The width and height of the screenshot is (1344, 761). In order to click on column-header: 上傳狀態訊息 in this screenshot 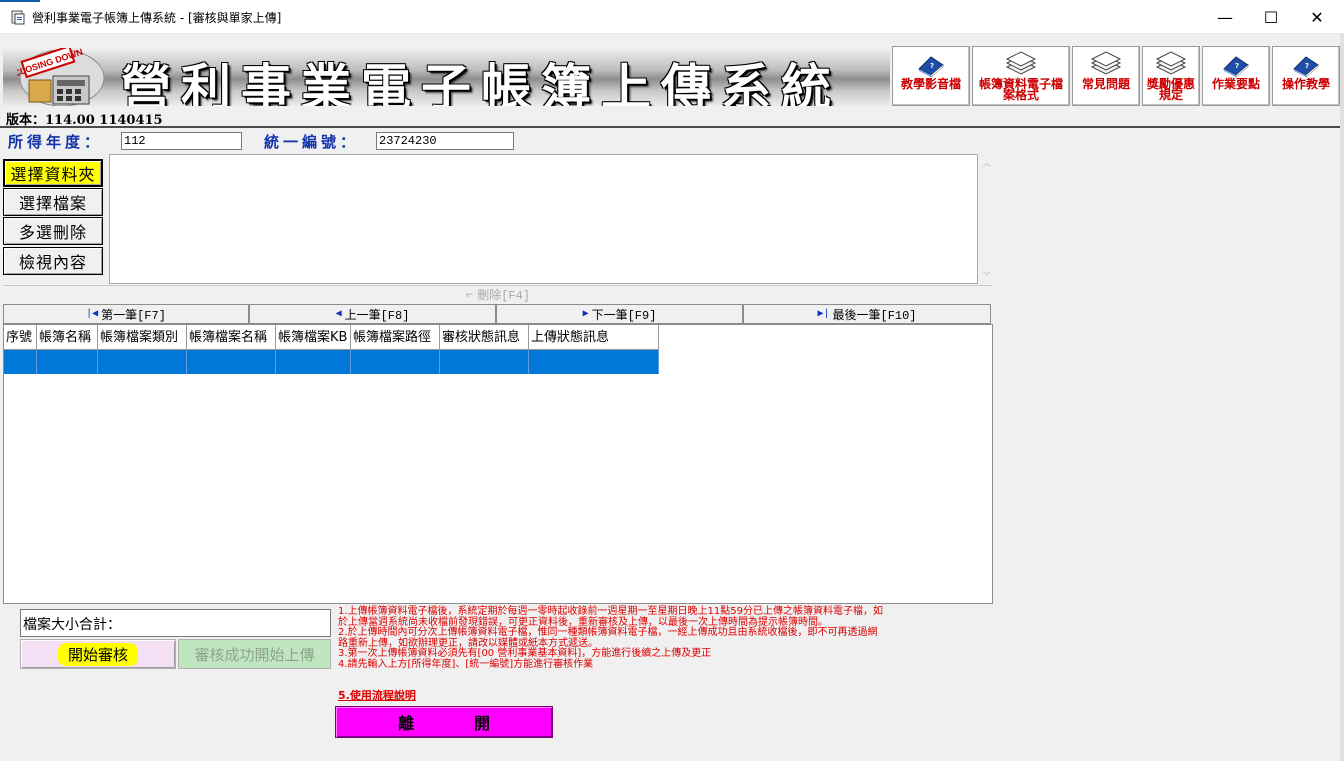, I will do `click(594, 337)`.